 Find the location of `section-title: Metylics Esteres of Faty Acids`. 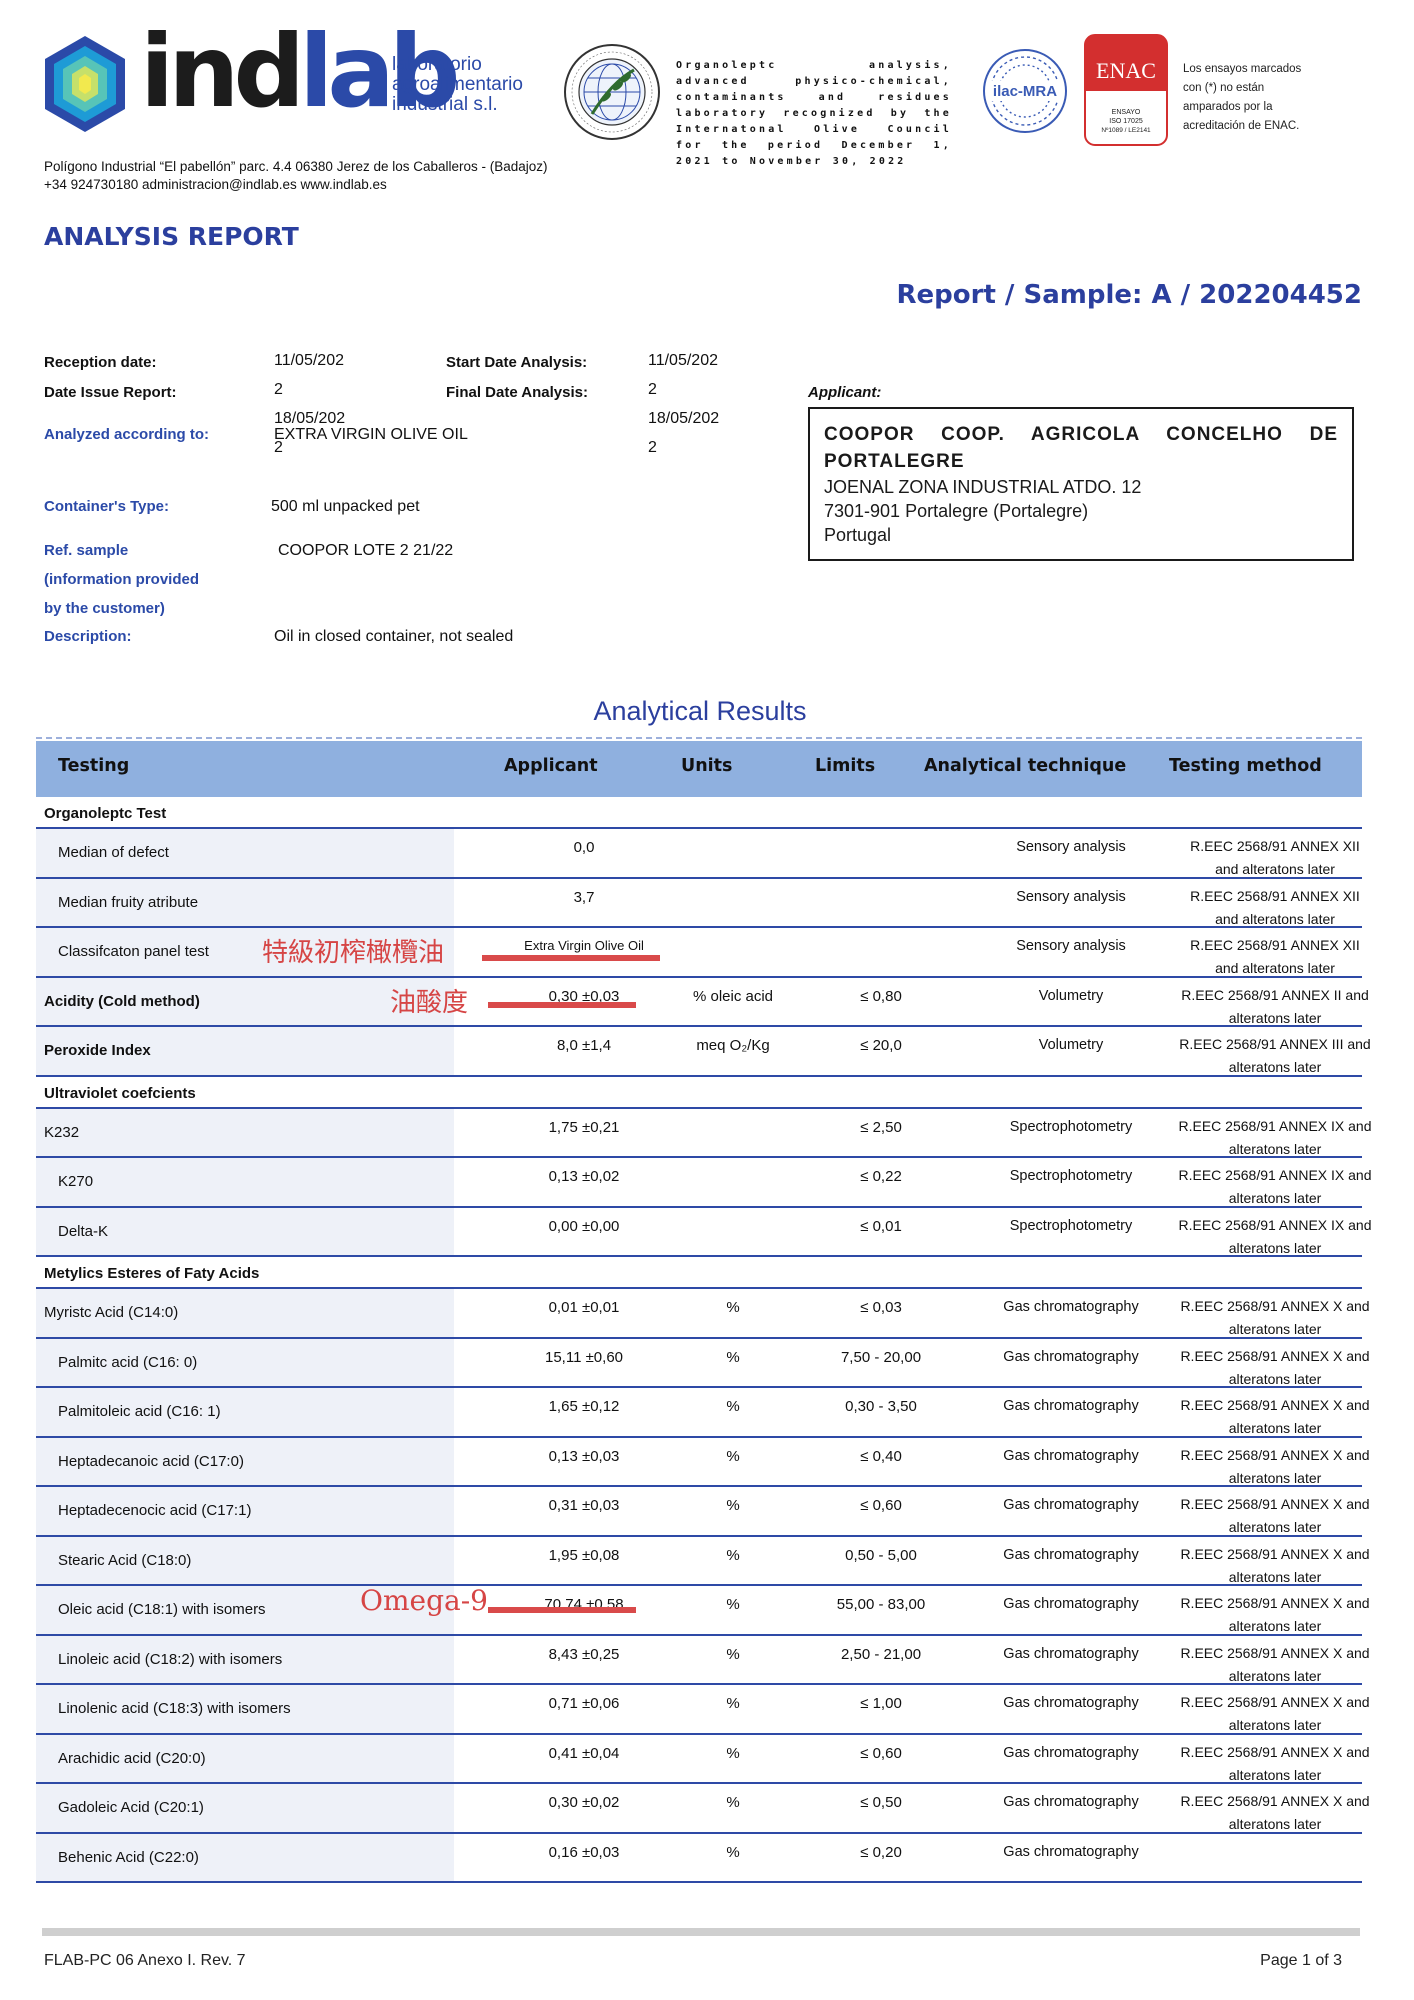

section-title: Metylics Esteres of Faty Acids is located at coordinates (152, 1273).